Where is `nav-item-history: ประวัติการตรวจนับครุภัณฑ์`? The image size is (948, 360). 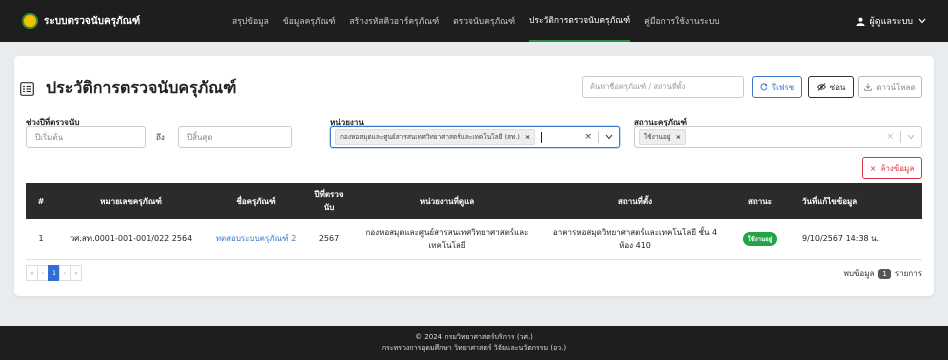
nav-item-history: ประวัติการตรวจนับครุภัณฑ์ is located at coordinates (580, 21).